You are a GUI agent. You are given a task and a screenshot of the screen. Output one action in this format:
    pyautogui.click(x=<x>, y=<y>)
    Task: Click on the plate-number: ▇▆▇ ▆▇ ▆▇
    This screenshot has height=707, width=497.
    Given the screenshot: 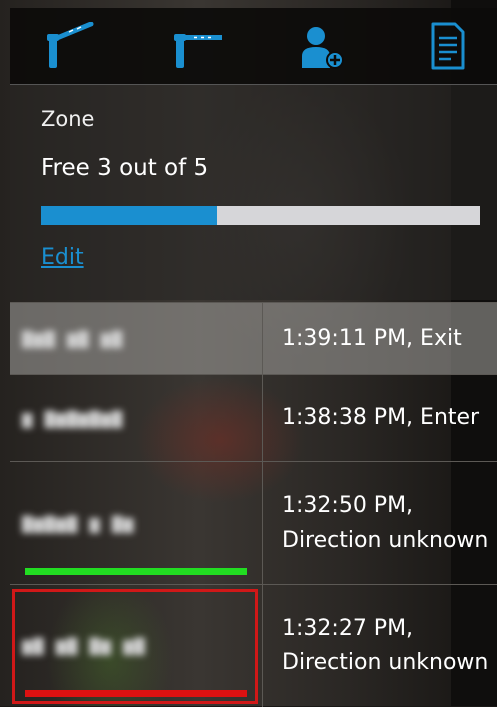 What is the action you would take?
    pyautogui.click(x=73, y=339)
    